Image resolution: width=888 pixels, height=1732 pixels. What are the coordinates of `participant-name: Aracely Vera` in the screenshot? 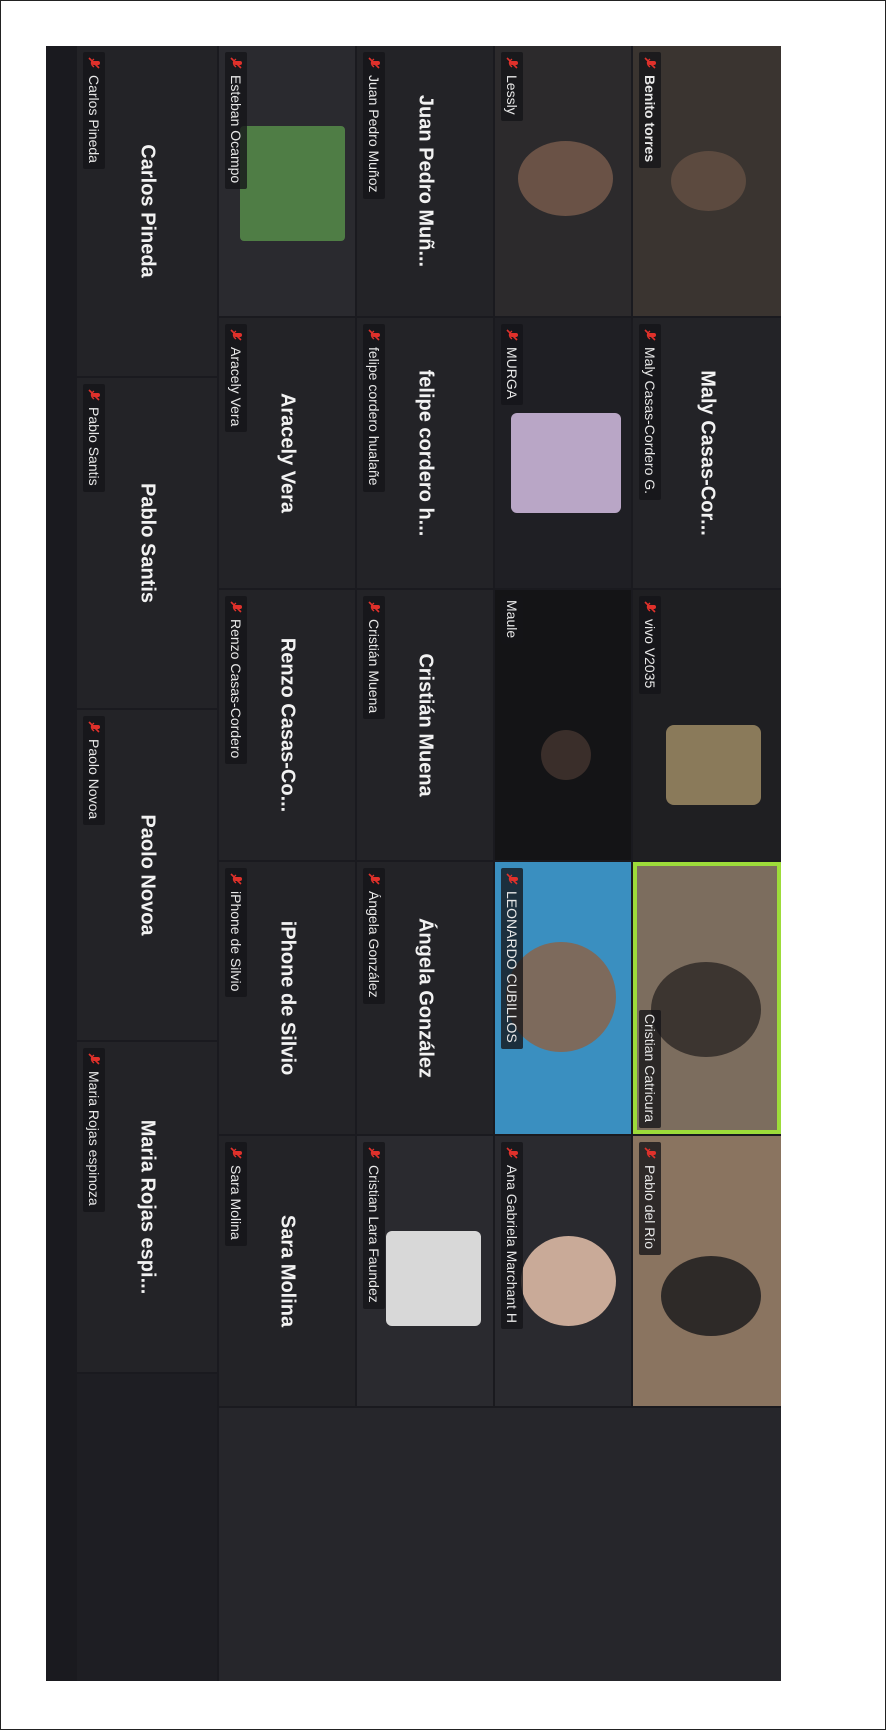 It's located at (236, 387).